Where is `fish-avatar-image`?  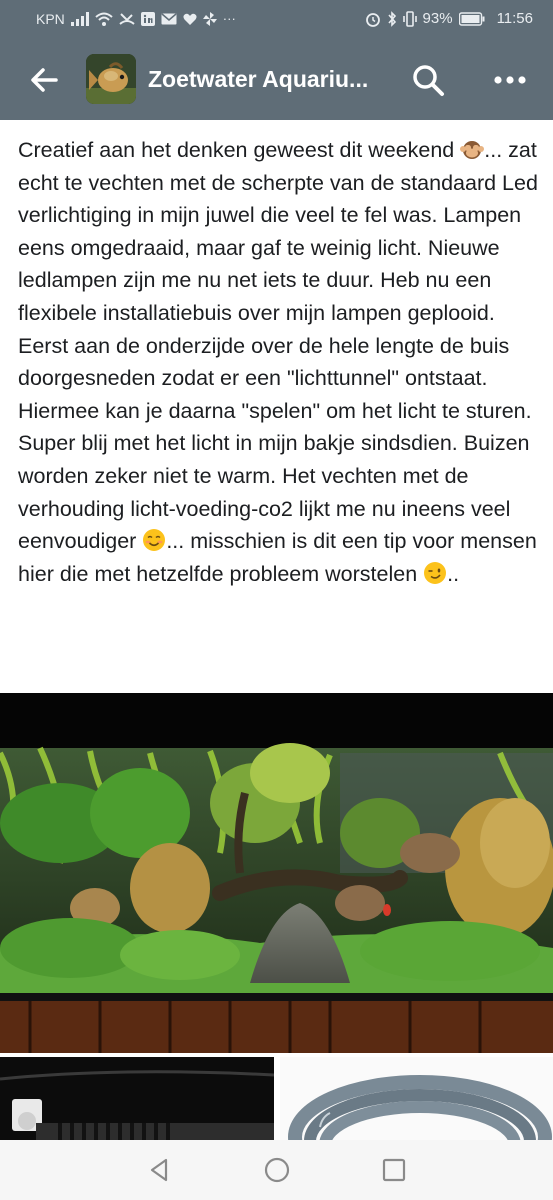 fish-avatar-image is located at coordinates (111, 79).